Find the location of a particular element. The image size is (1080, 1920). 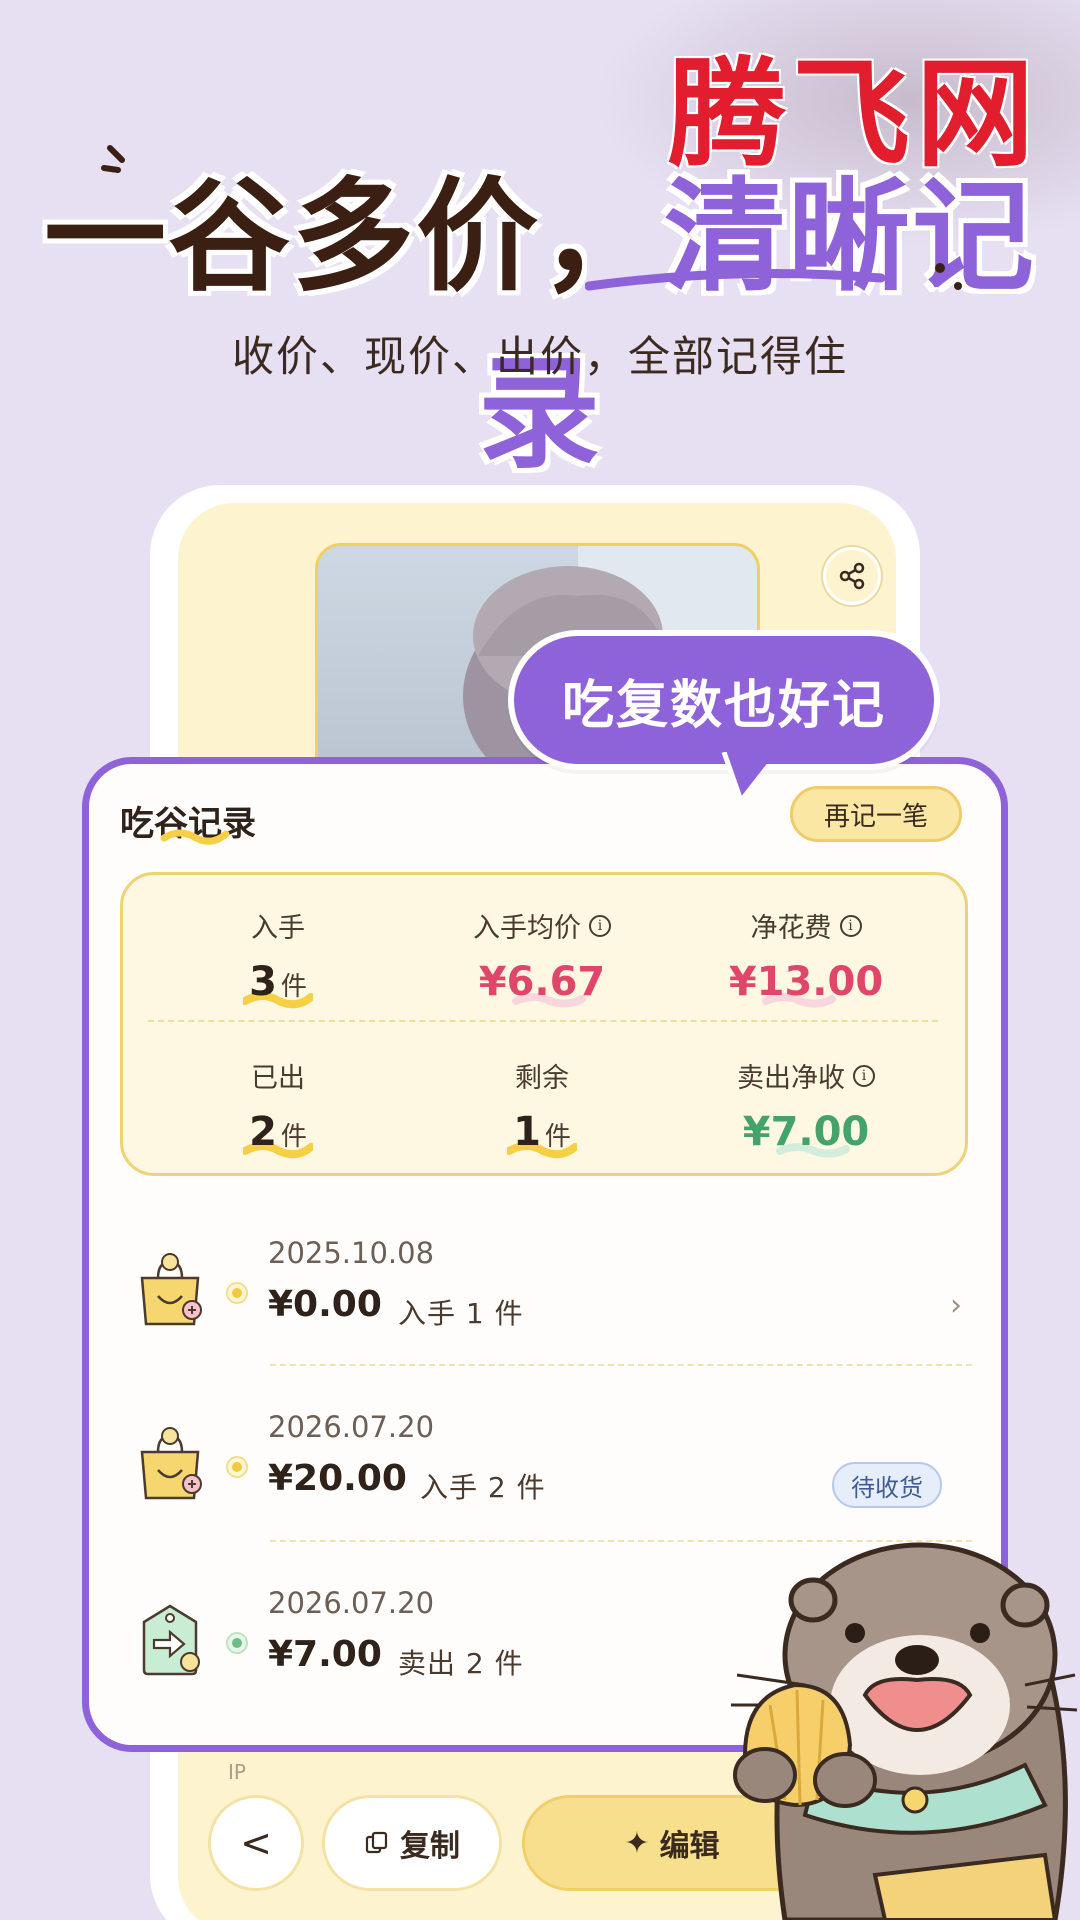

stat-net-spend-label: 净花费 is located at coordinates (791, 928).